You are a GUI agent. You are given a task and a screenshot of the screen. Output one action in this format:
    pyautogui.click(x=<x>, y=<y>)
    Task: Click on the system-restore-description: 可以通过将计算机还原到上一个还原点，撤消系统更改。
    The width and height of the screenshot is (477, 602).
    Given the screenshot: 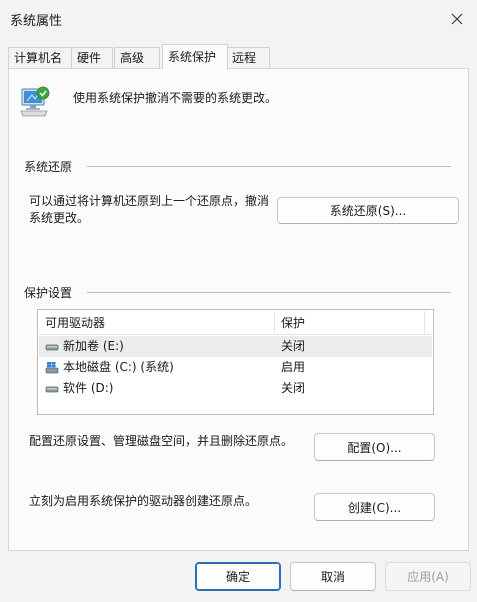 What is the action you would take?
    pyautogui.click(x=149, y=209)
    